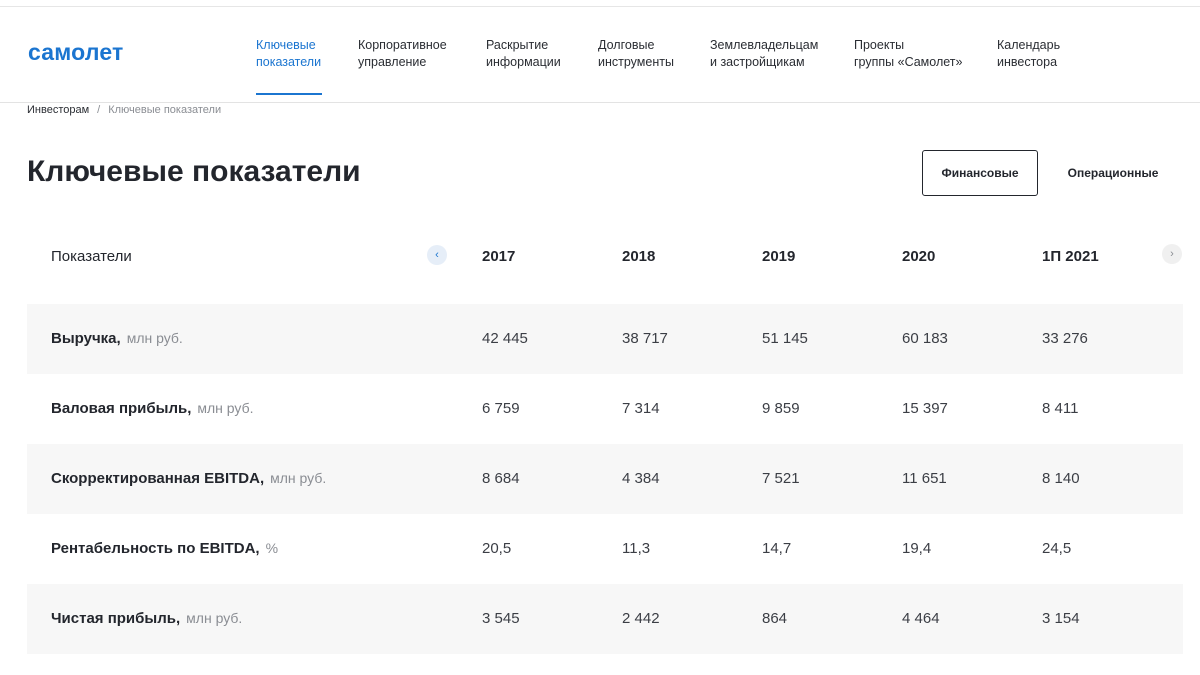 This screenshot has height=675, width=1200. I want to click on table-cell: 2 442, so click(641, 618).